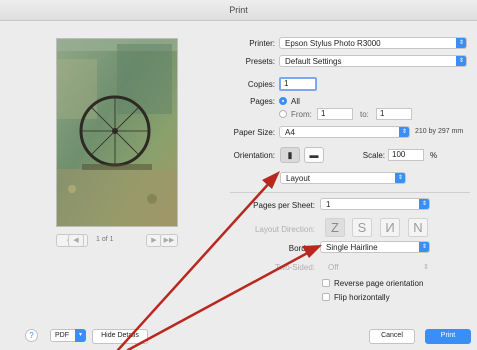 Image resolution: width=477 pixels, height=350 pixels. Describe the element at coordinates (295, 101) in the screenshot. I see `pages-all-label: All` at that location.